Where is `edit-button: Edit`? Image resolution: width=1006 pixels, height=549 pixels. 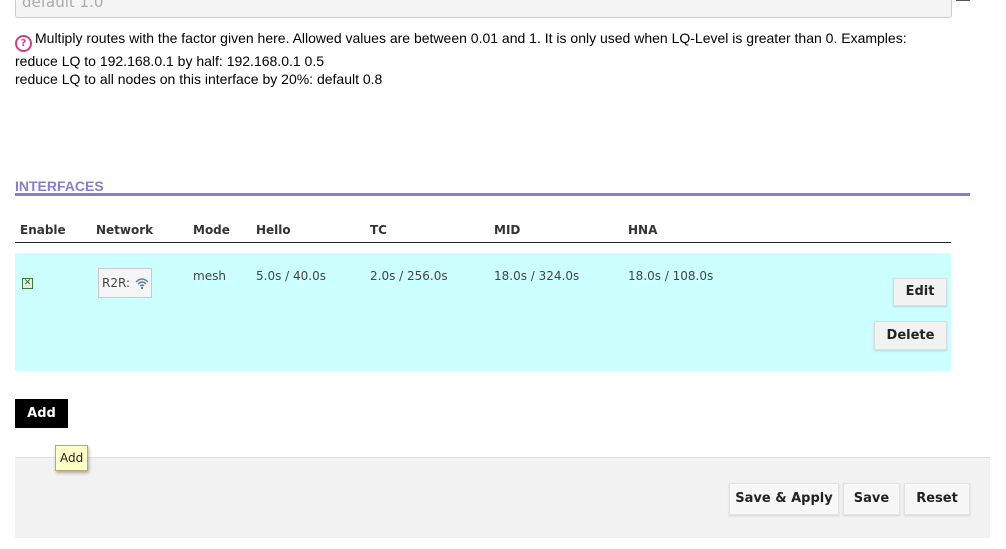
edit-button: Edit is located at coordinates (920, 292).